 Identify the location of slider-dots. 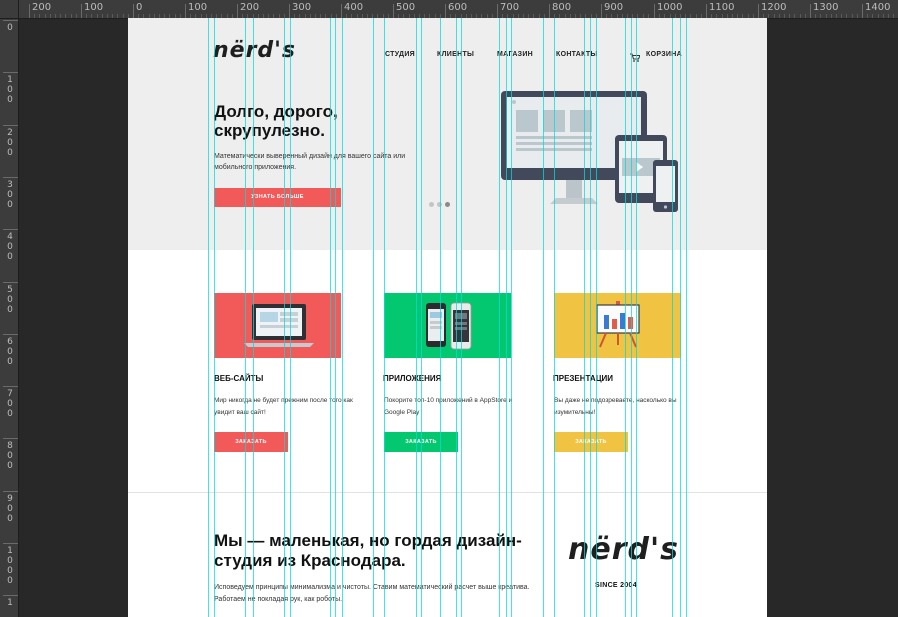
(441, 203).